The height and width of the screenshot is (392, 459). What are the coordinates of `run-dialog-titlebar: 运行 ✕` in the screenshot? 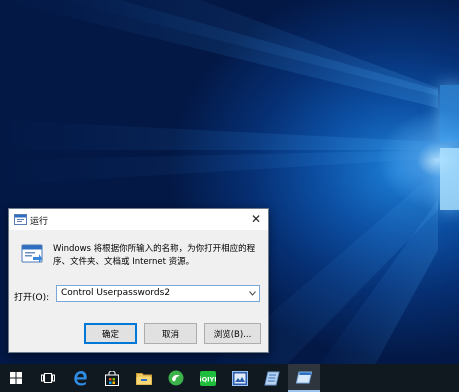 It's located at (138, 219).